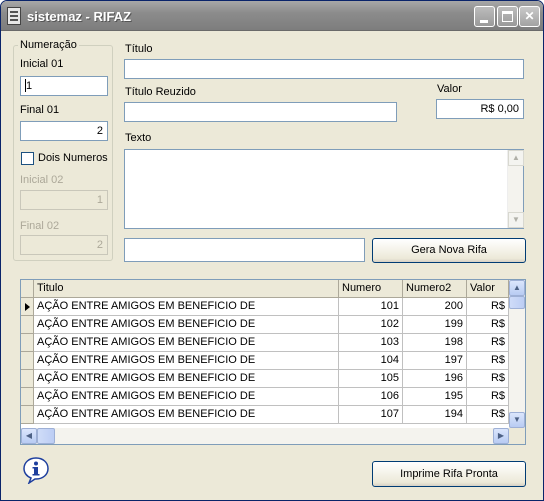 The height and width of the screenshot is (501, 544). I want to click on inicial02-input: 1, so click(64, 200).